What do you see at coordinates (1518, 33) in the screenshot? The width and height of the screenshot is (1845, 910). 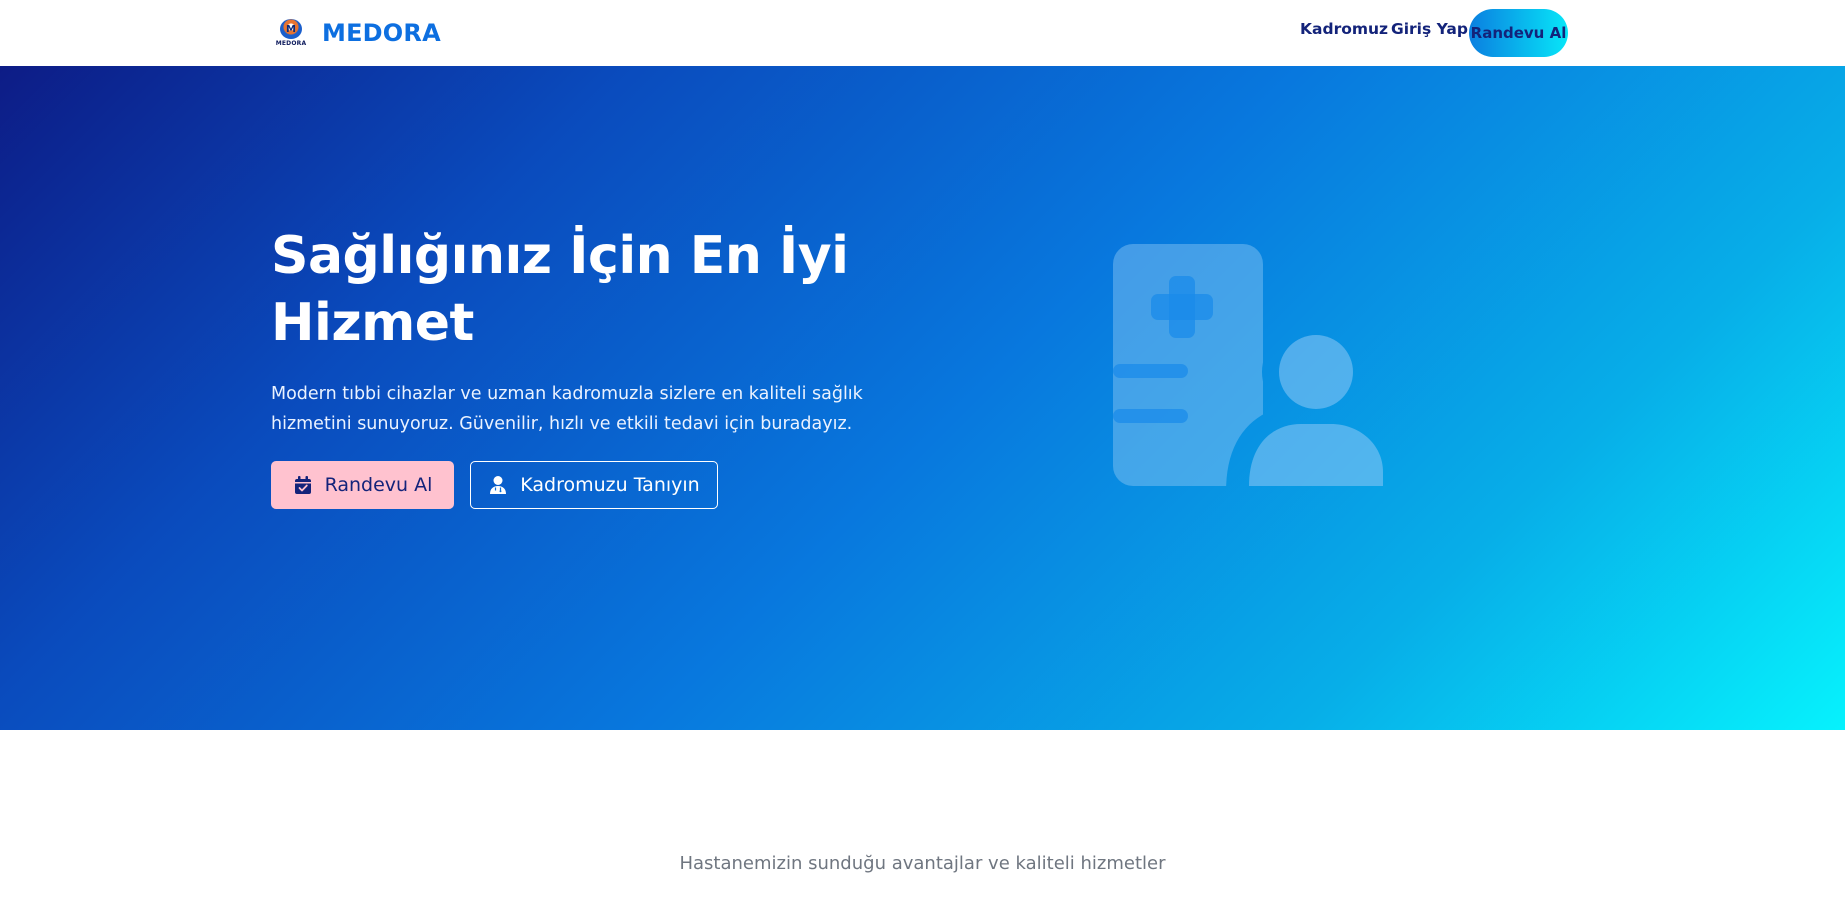 I see `nav-appointment-button: Randevu Al` at bounding box center [1518, 33].